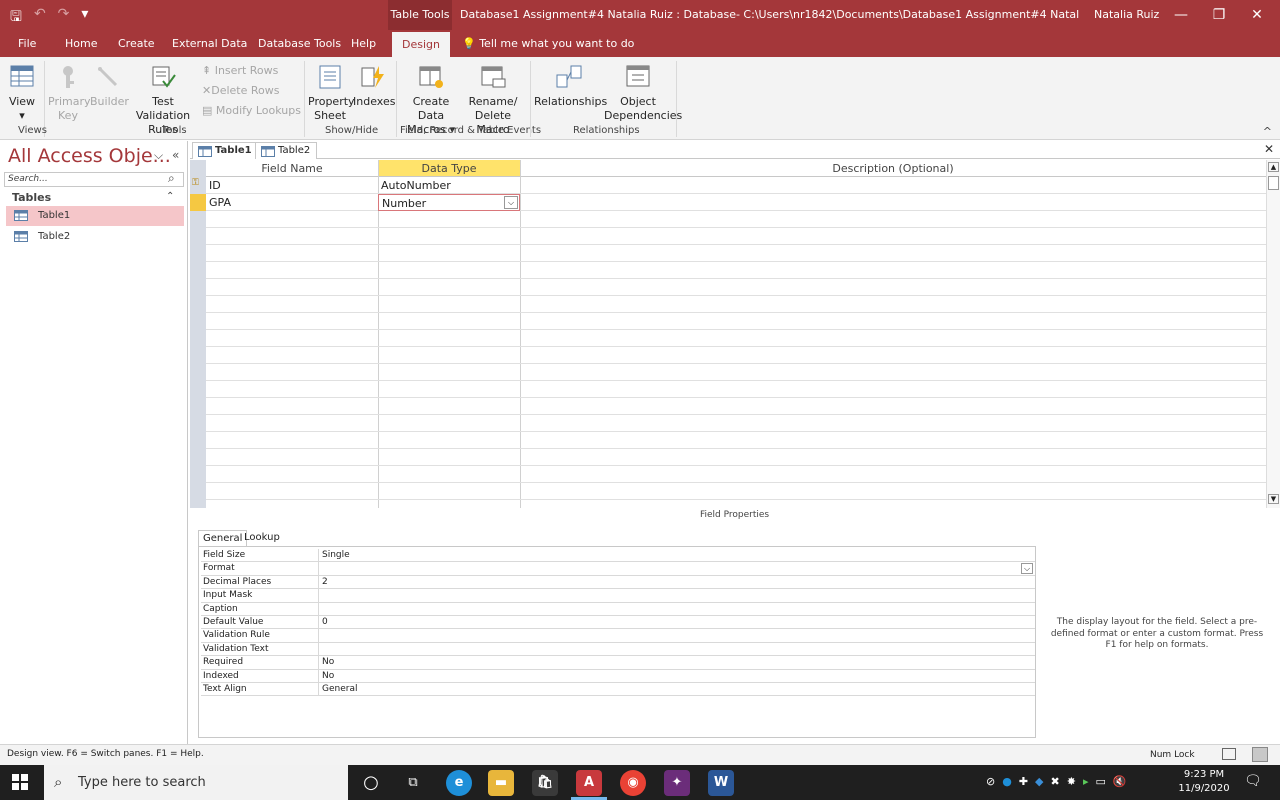 This screenshot has width=1280, height=800. What do you see at coordinates (501, 783) in the screenshot?
I see `file-explorer-icon: ▬` at bounding box center [501, 783].